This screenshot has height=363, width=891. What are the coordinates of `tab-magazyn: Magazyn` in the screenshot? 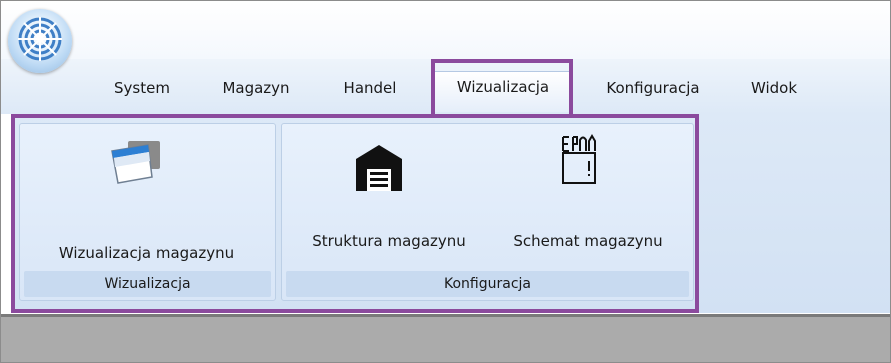 It's located at (256, 88).